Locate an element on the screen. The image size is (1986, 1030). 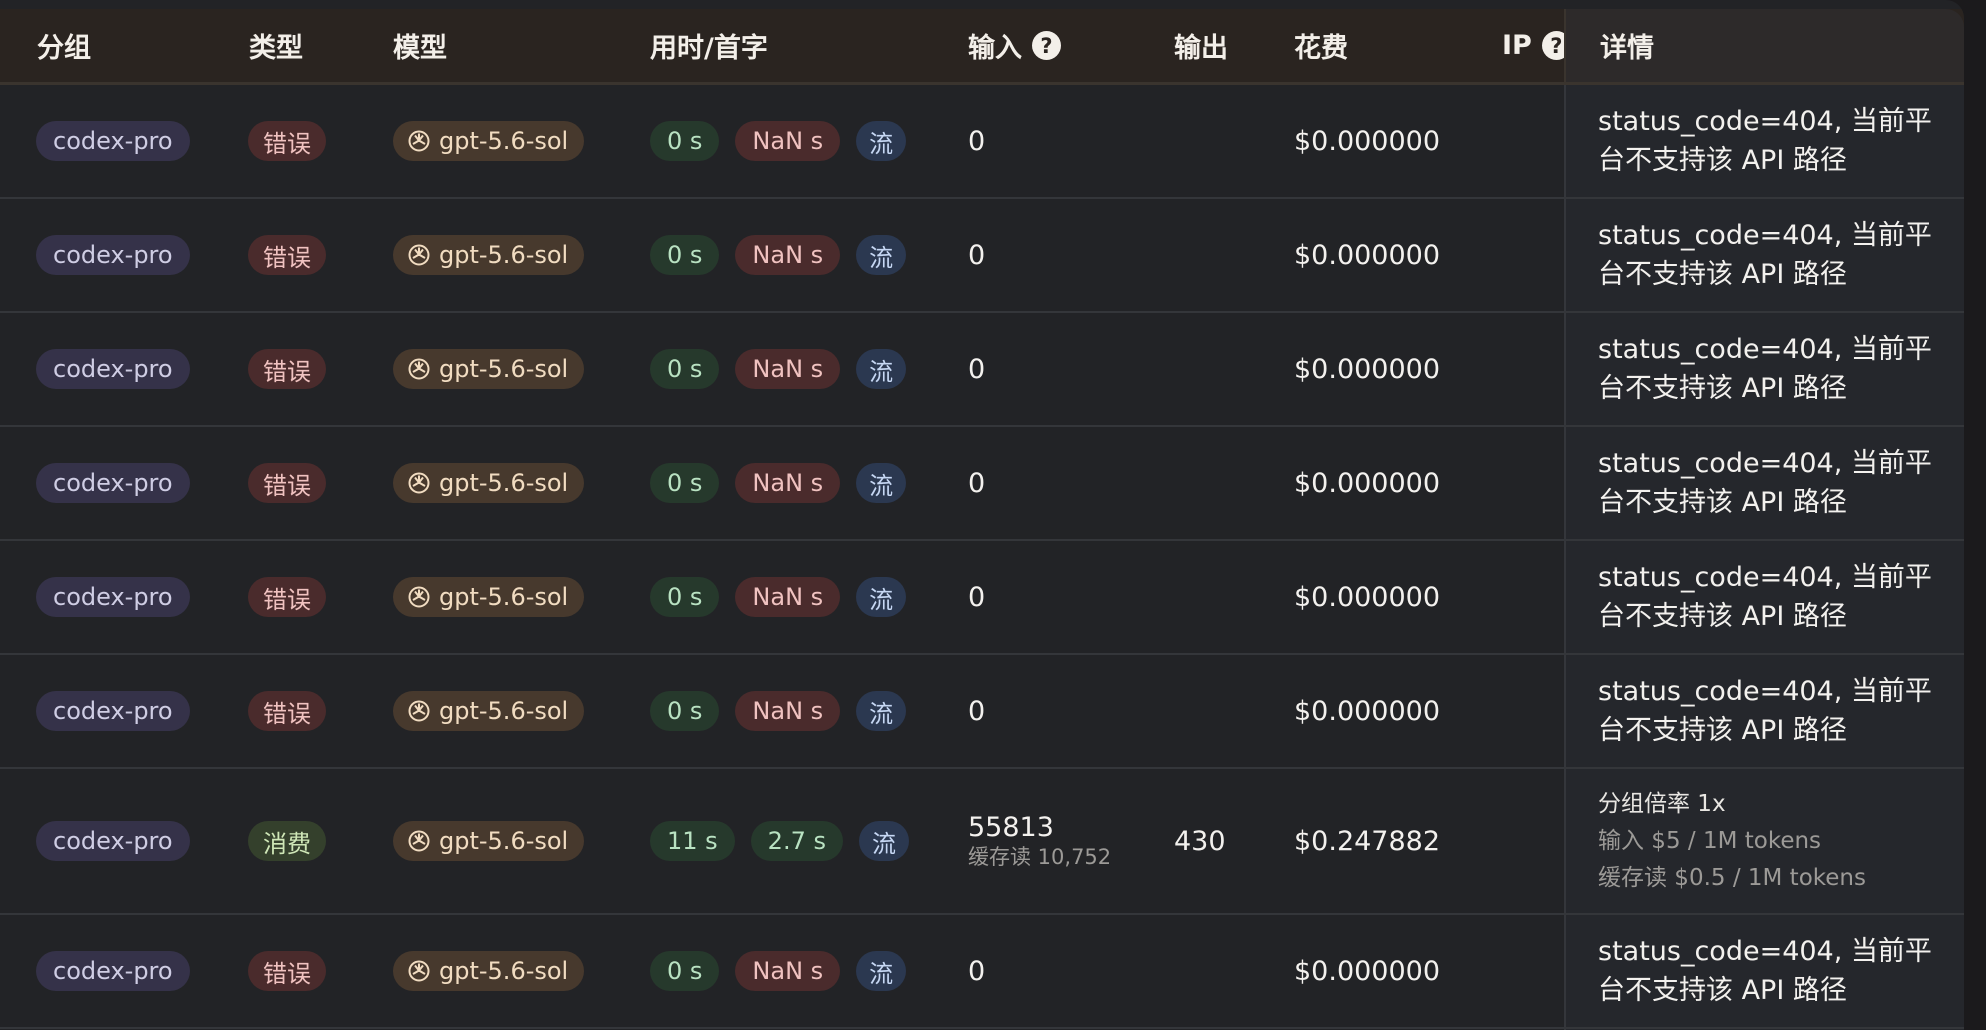
header-detail: 详情 is located at coordinates (1764, 45).